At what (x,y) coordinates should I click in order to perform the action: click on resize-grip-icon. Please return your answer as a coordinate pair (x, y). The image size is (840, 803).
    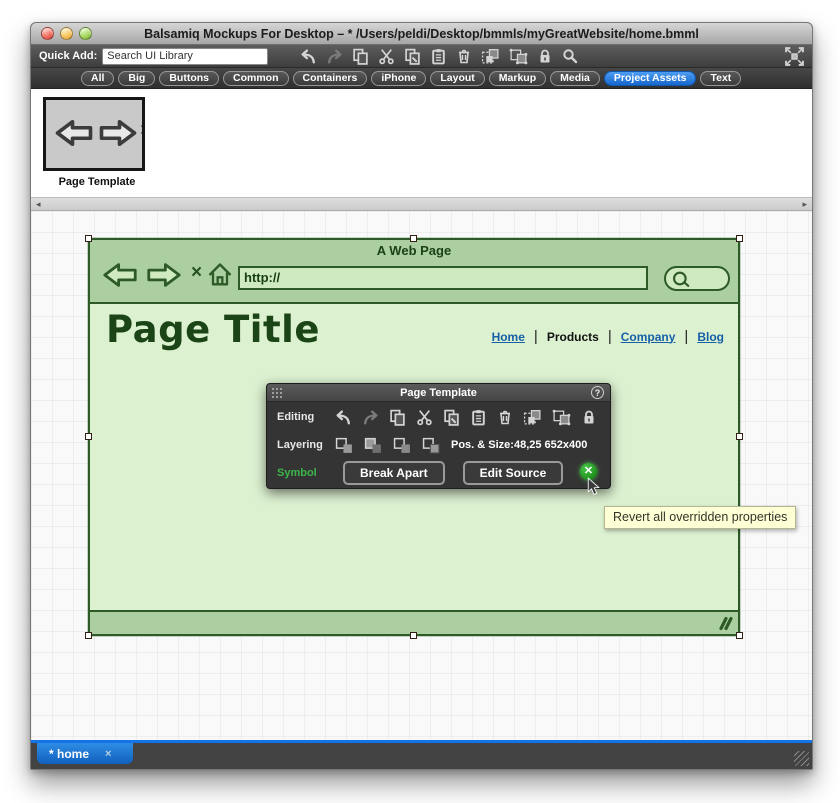
    Looking at the image, I should click on (725, 623).